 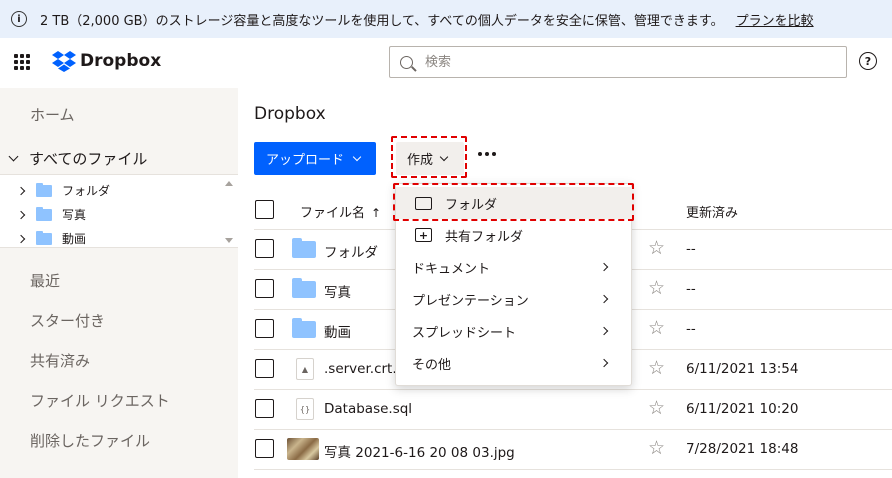 I want to click on column-header-modified: 更新済み, so click(x=712, y=211).